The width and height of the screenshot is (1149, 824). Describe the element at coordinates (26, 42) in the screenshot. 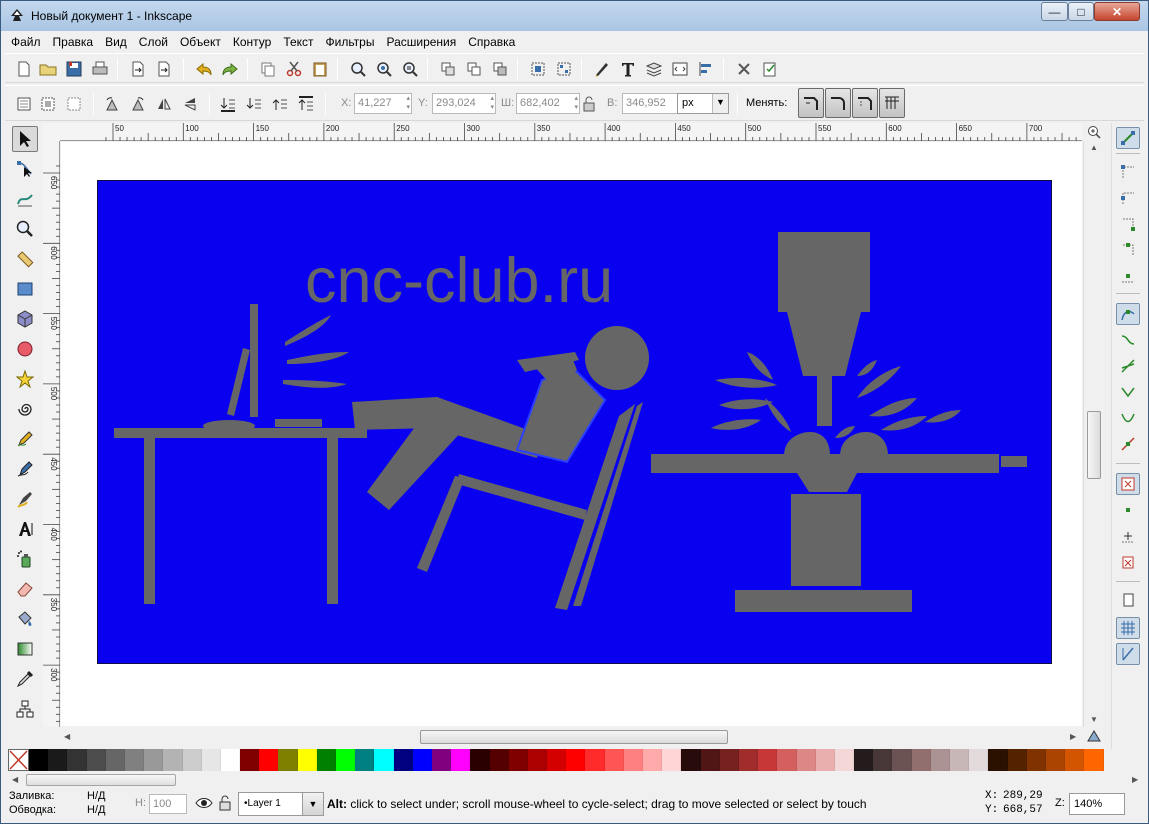

I see `menu-file: Файл` at that location.